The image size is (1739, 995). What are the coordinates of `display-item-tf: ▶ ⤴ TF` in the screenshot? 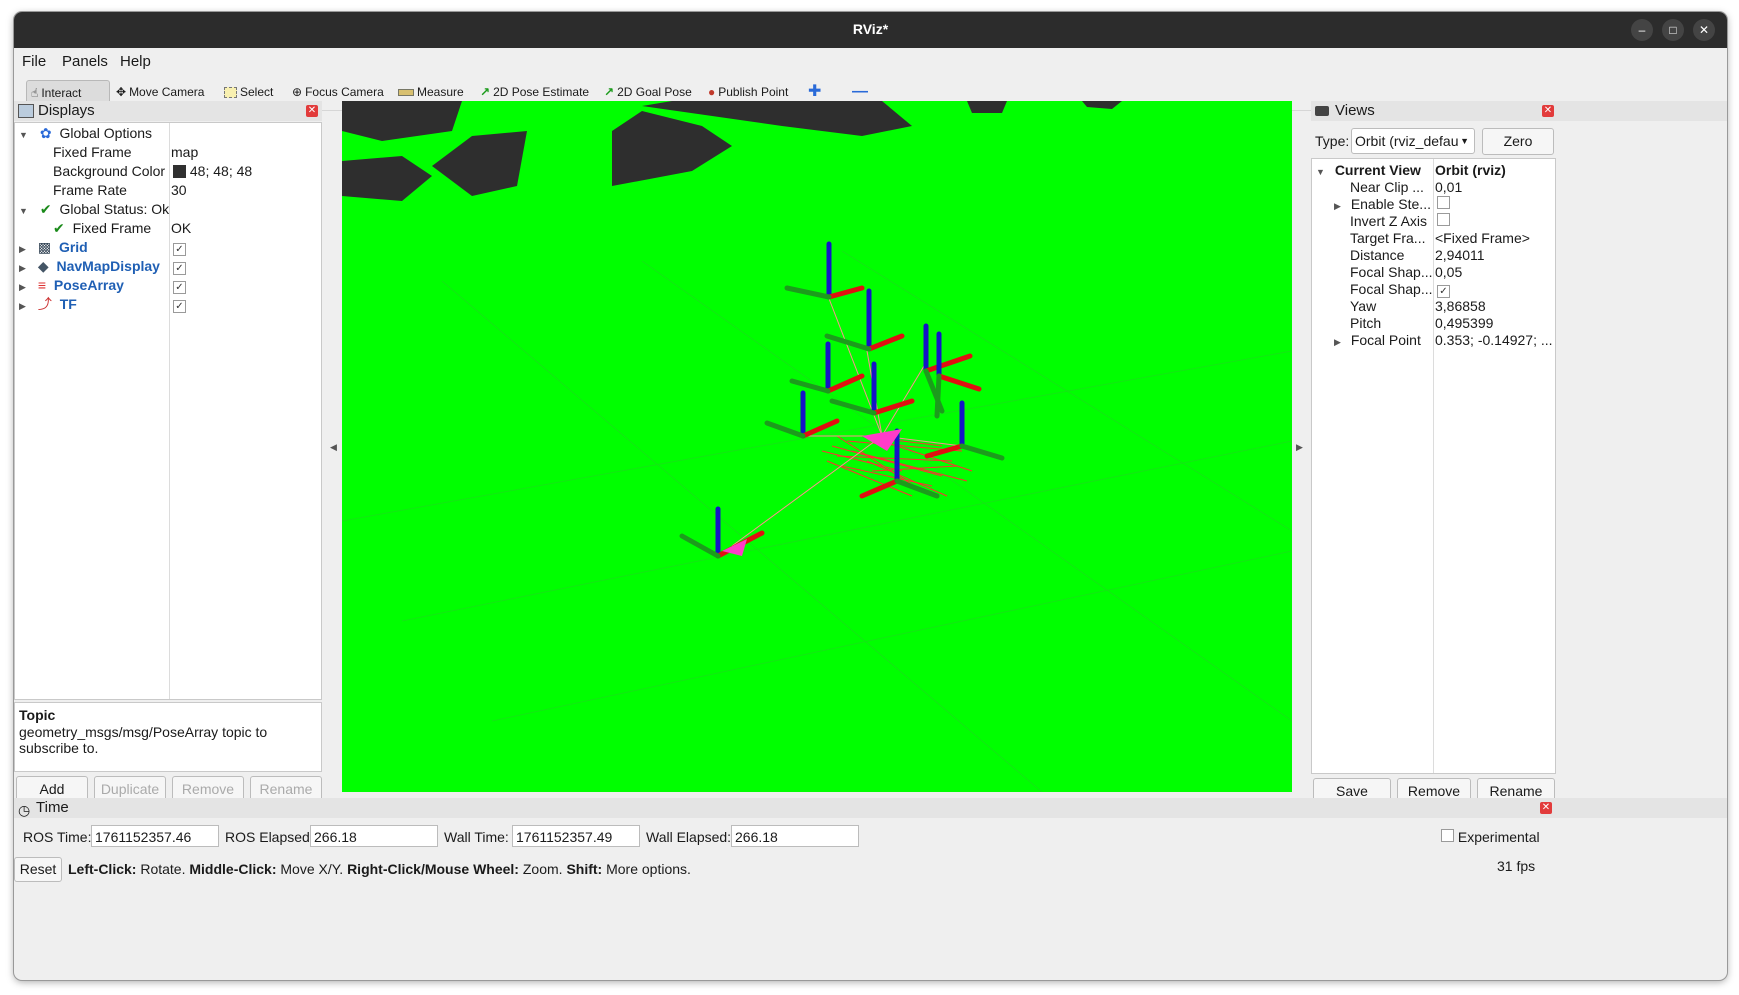 It's located at (48, 304).